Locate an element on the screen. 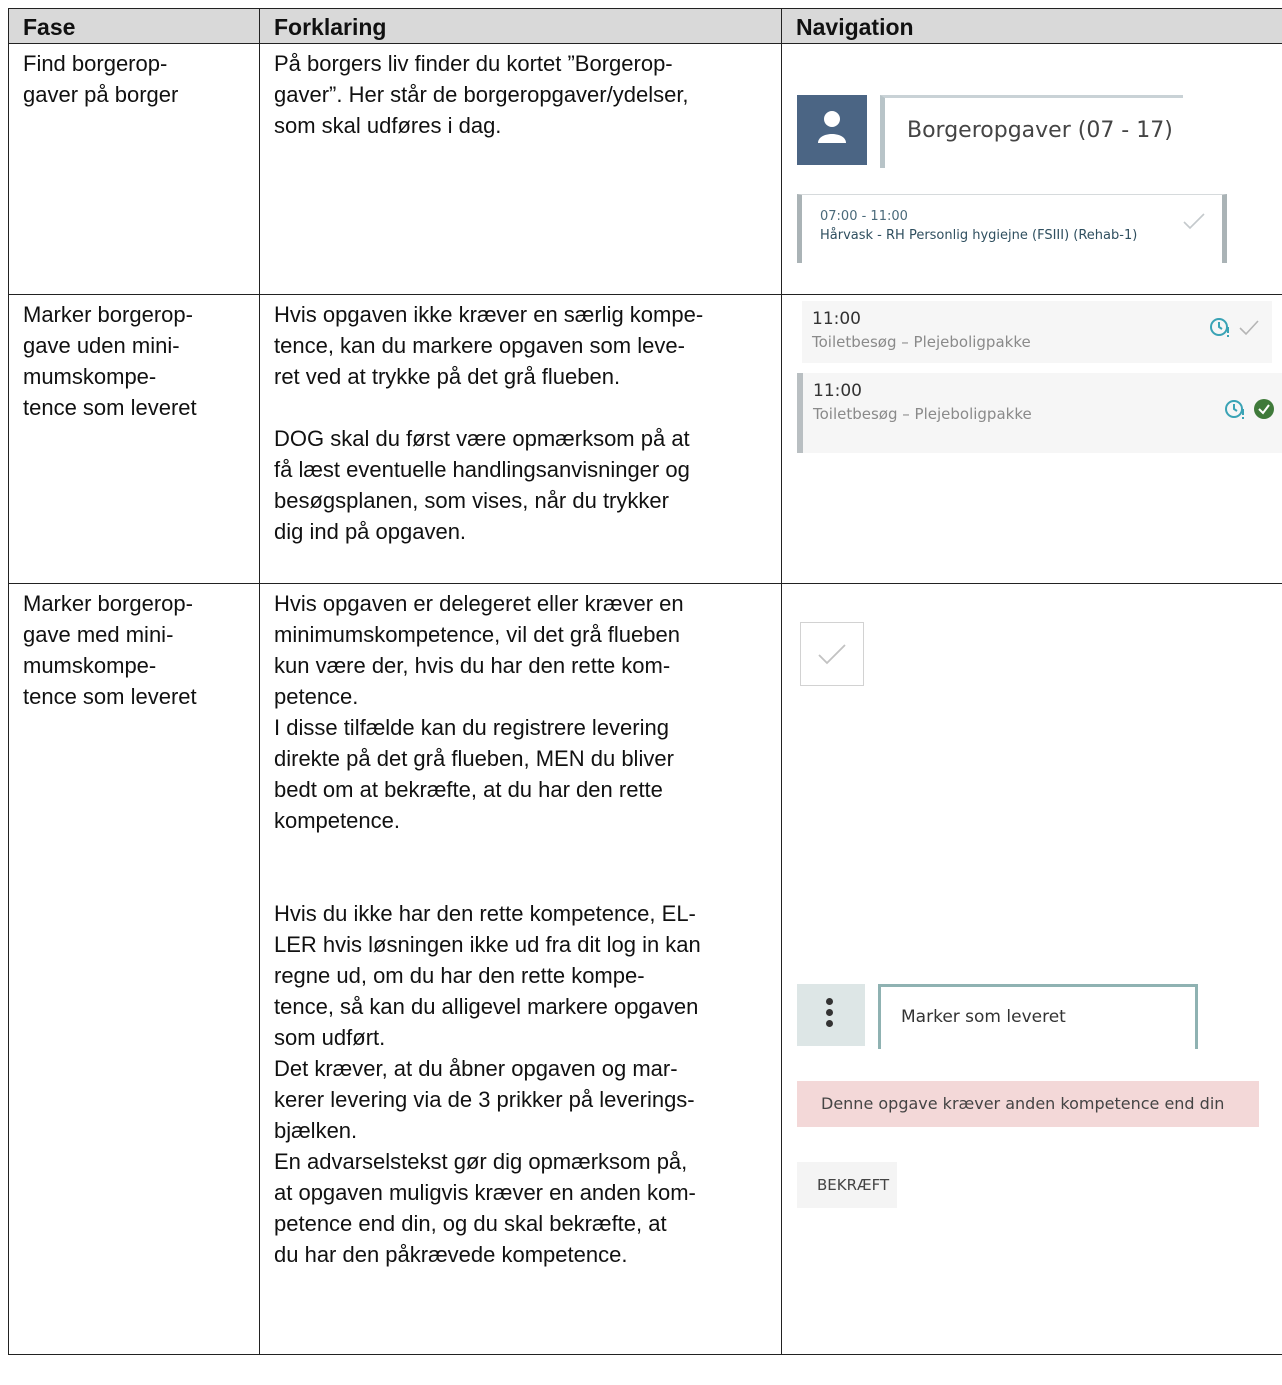  task-time: 07:00 - 11:00 is located at coordinates (864, 216).